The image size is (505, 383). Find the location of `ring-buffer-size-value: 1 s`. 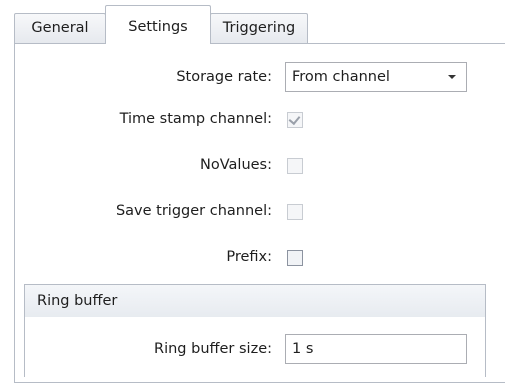

ring-buffer-size-value: 1 s is located at coordinates (303, 349).